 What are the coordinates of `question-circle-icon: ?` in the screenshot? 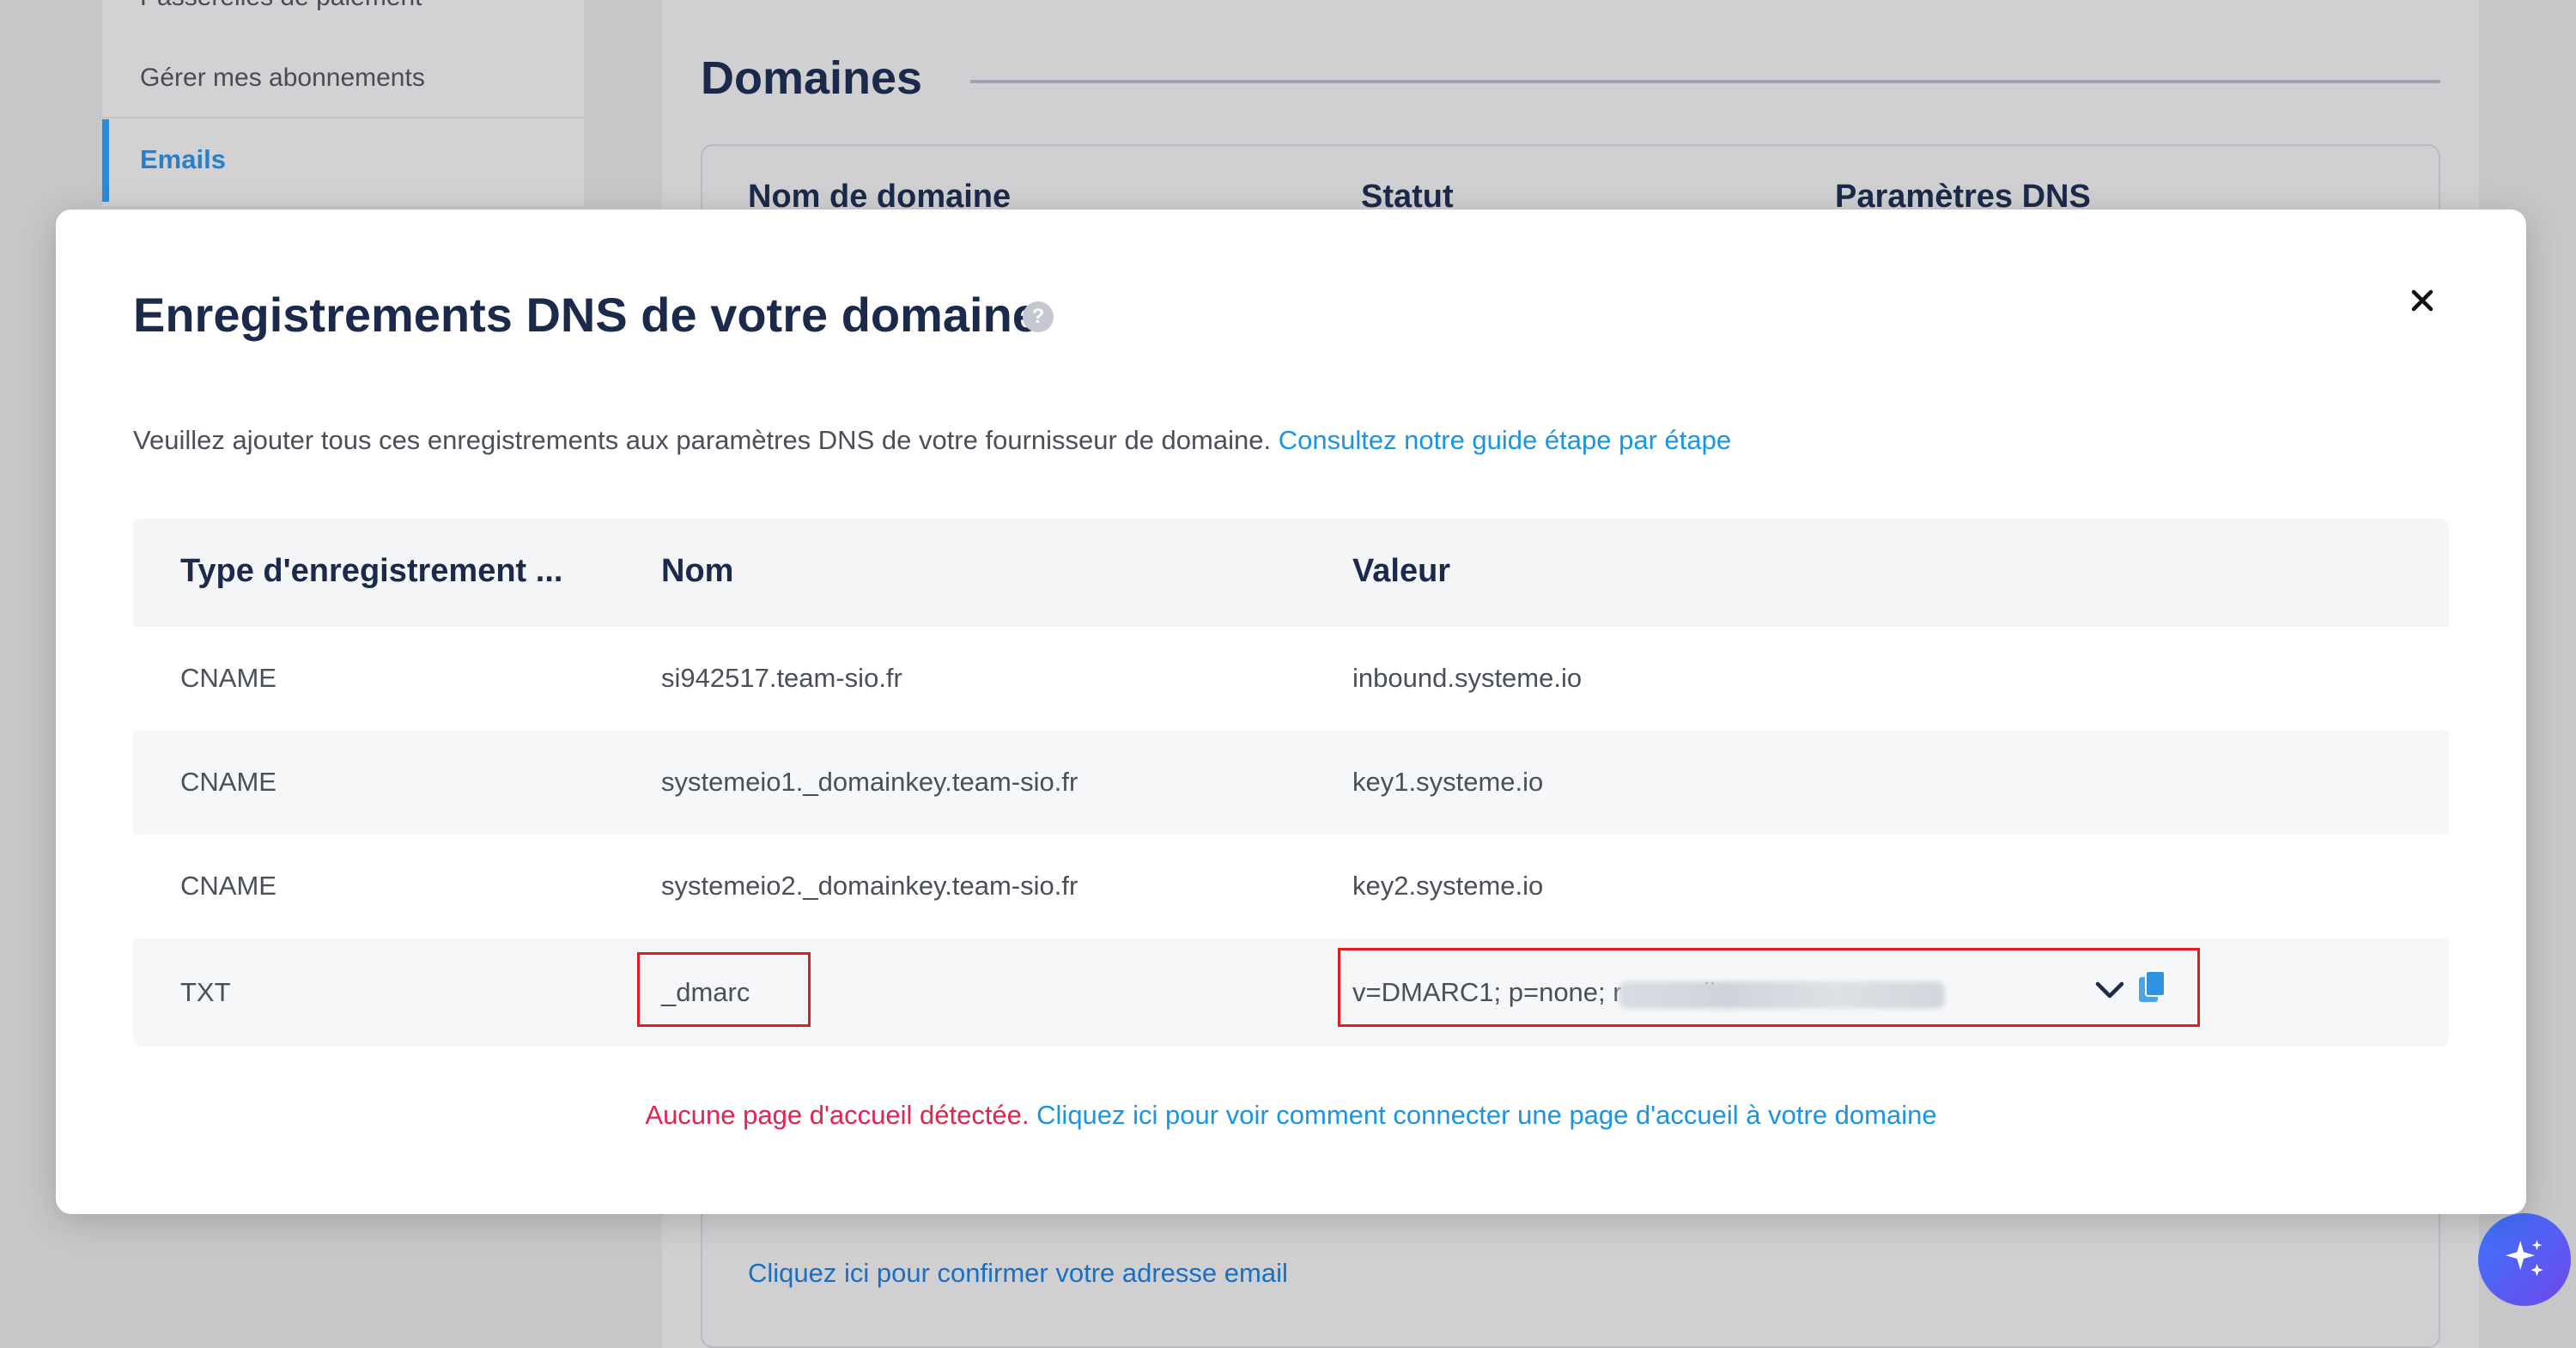 It's located at (1038, 317).